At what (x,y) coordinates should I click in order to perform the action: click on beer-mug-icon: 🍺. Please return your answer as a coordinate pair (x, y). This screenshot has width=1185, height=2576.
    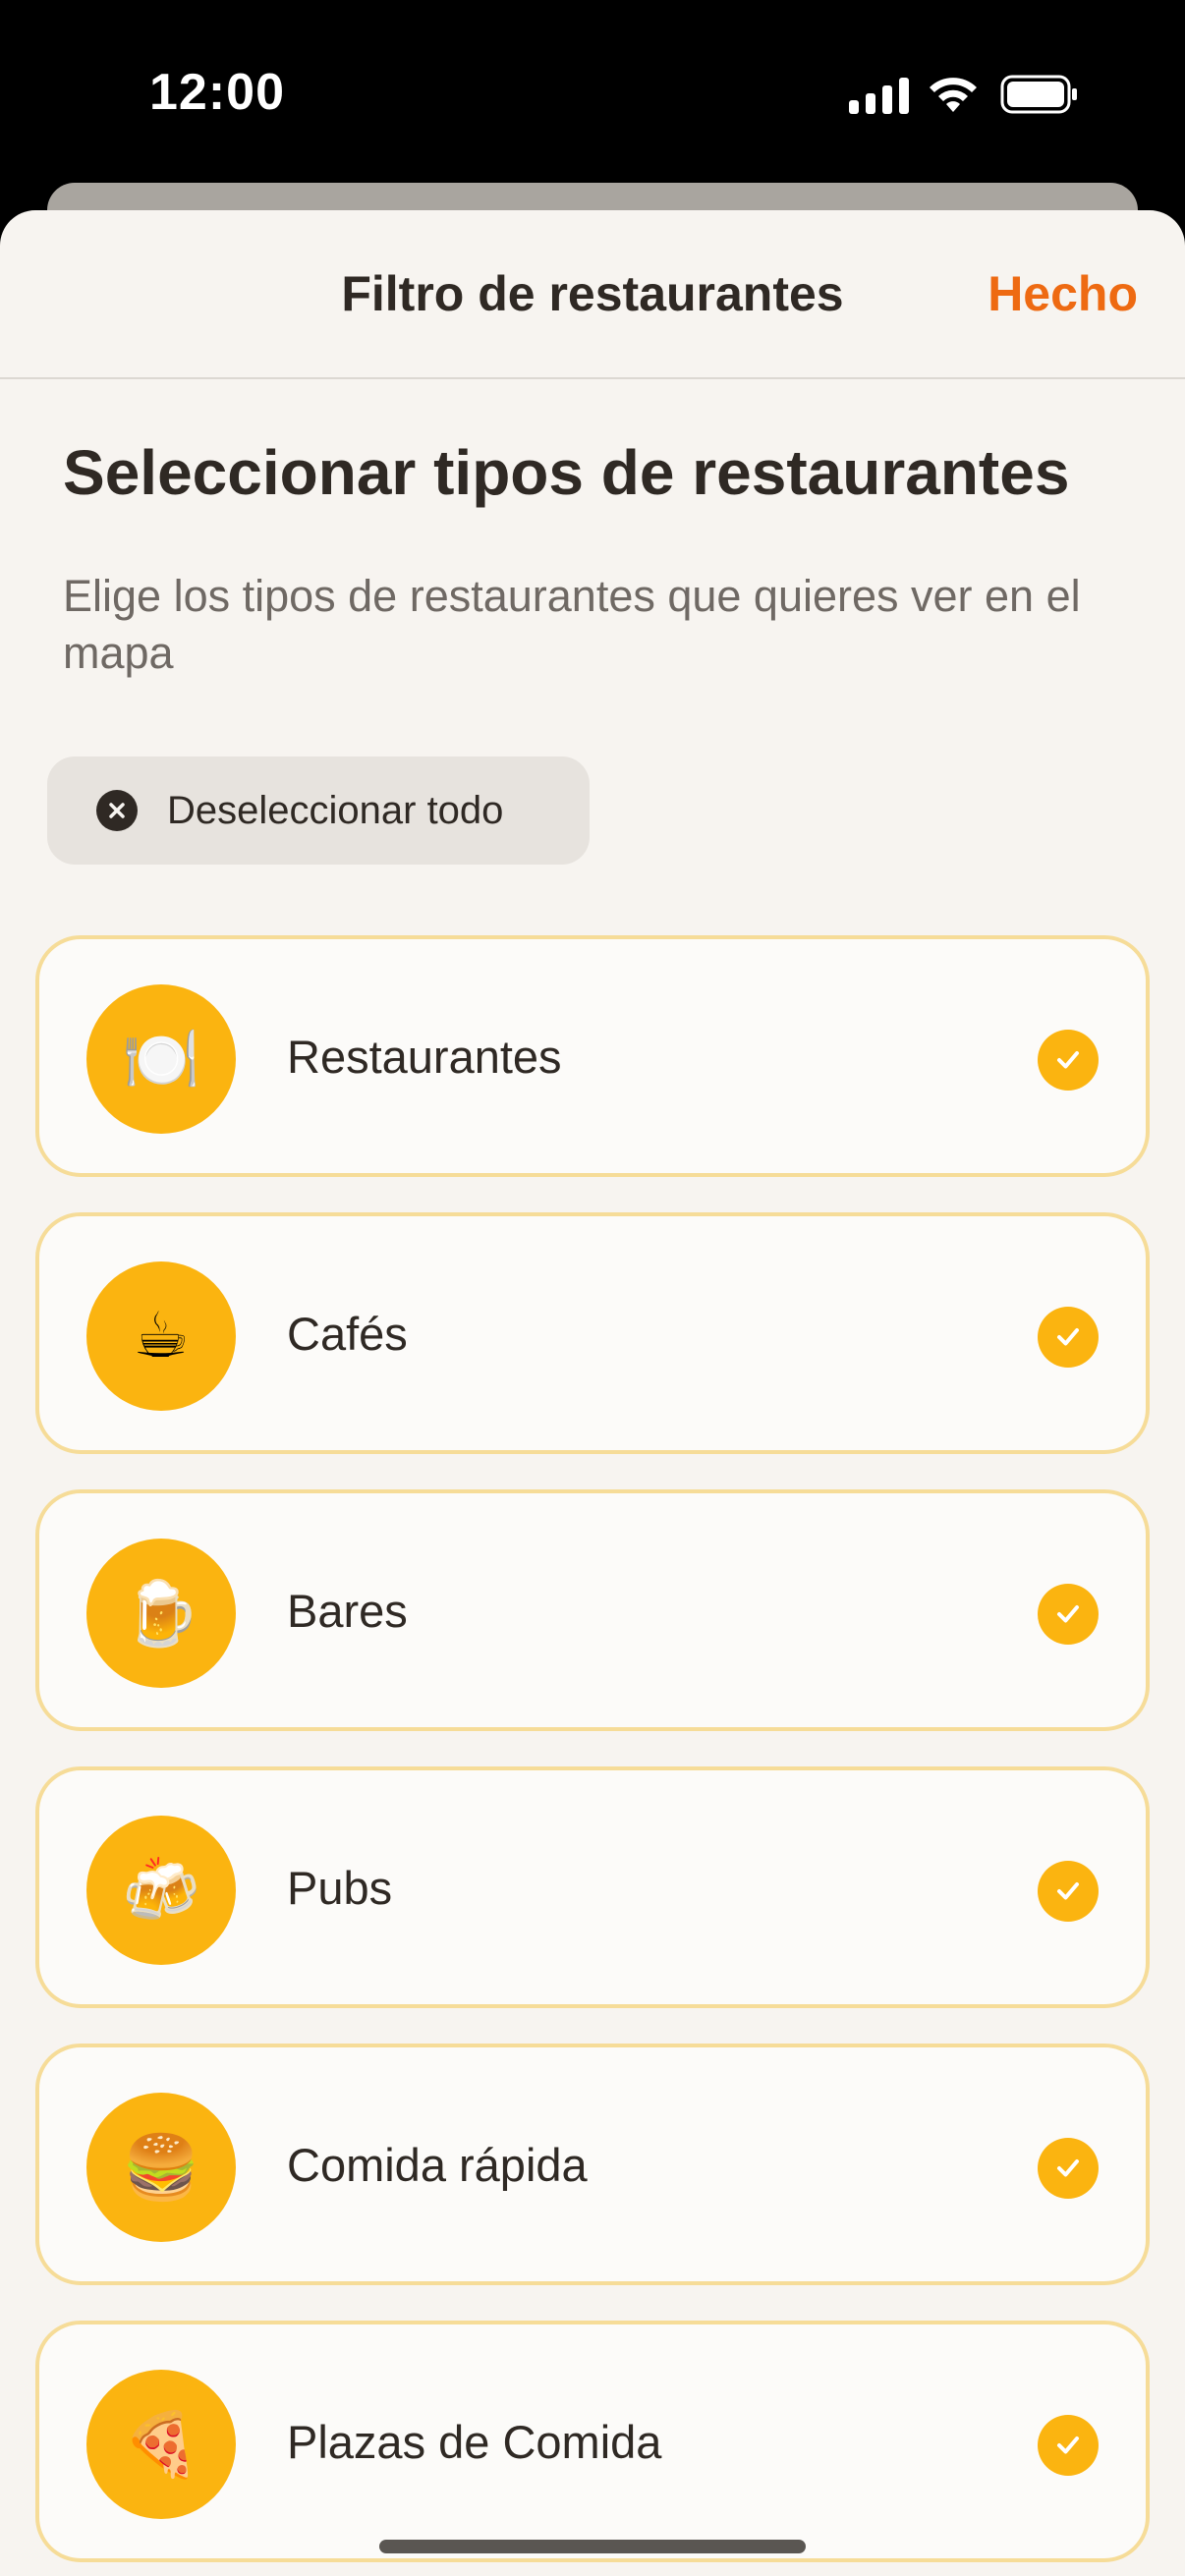
    Looking at the image, I should click on (161, 1613).